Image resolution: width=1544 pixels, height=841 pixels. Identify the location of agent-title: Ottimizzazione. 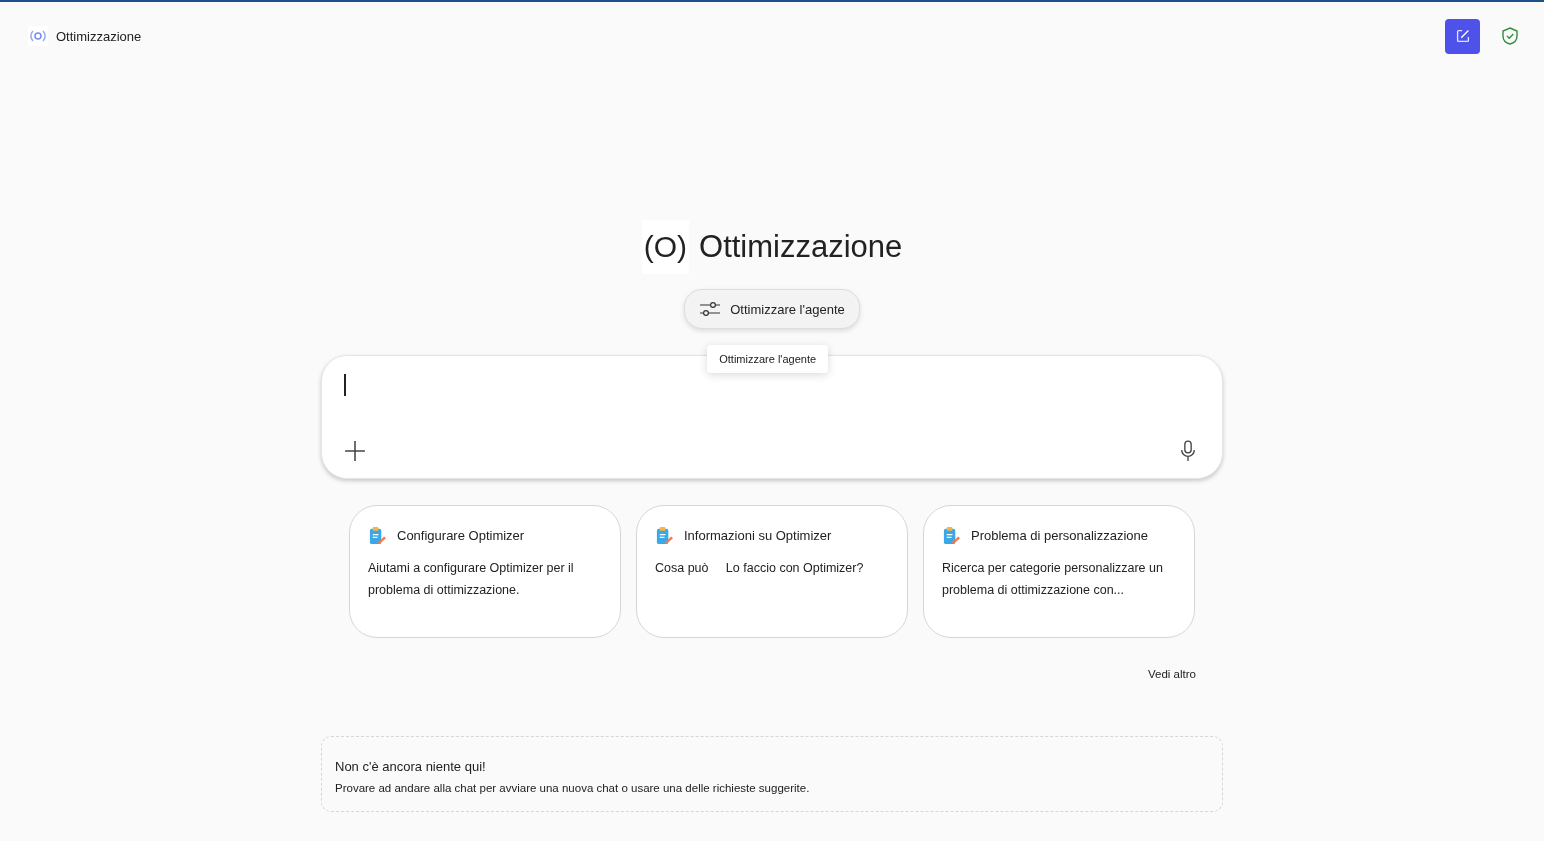
(801, 247).